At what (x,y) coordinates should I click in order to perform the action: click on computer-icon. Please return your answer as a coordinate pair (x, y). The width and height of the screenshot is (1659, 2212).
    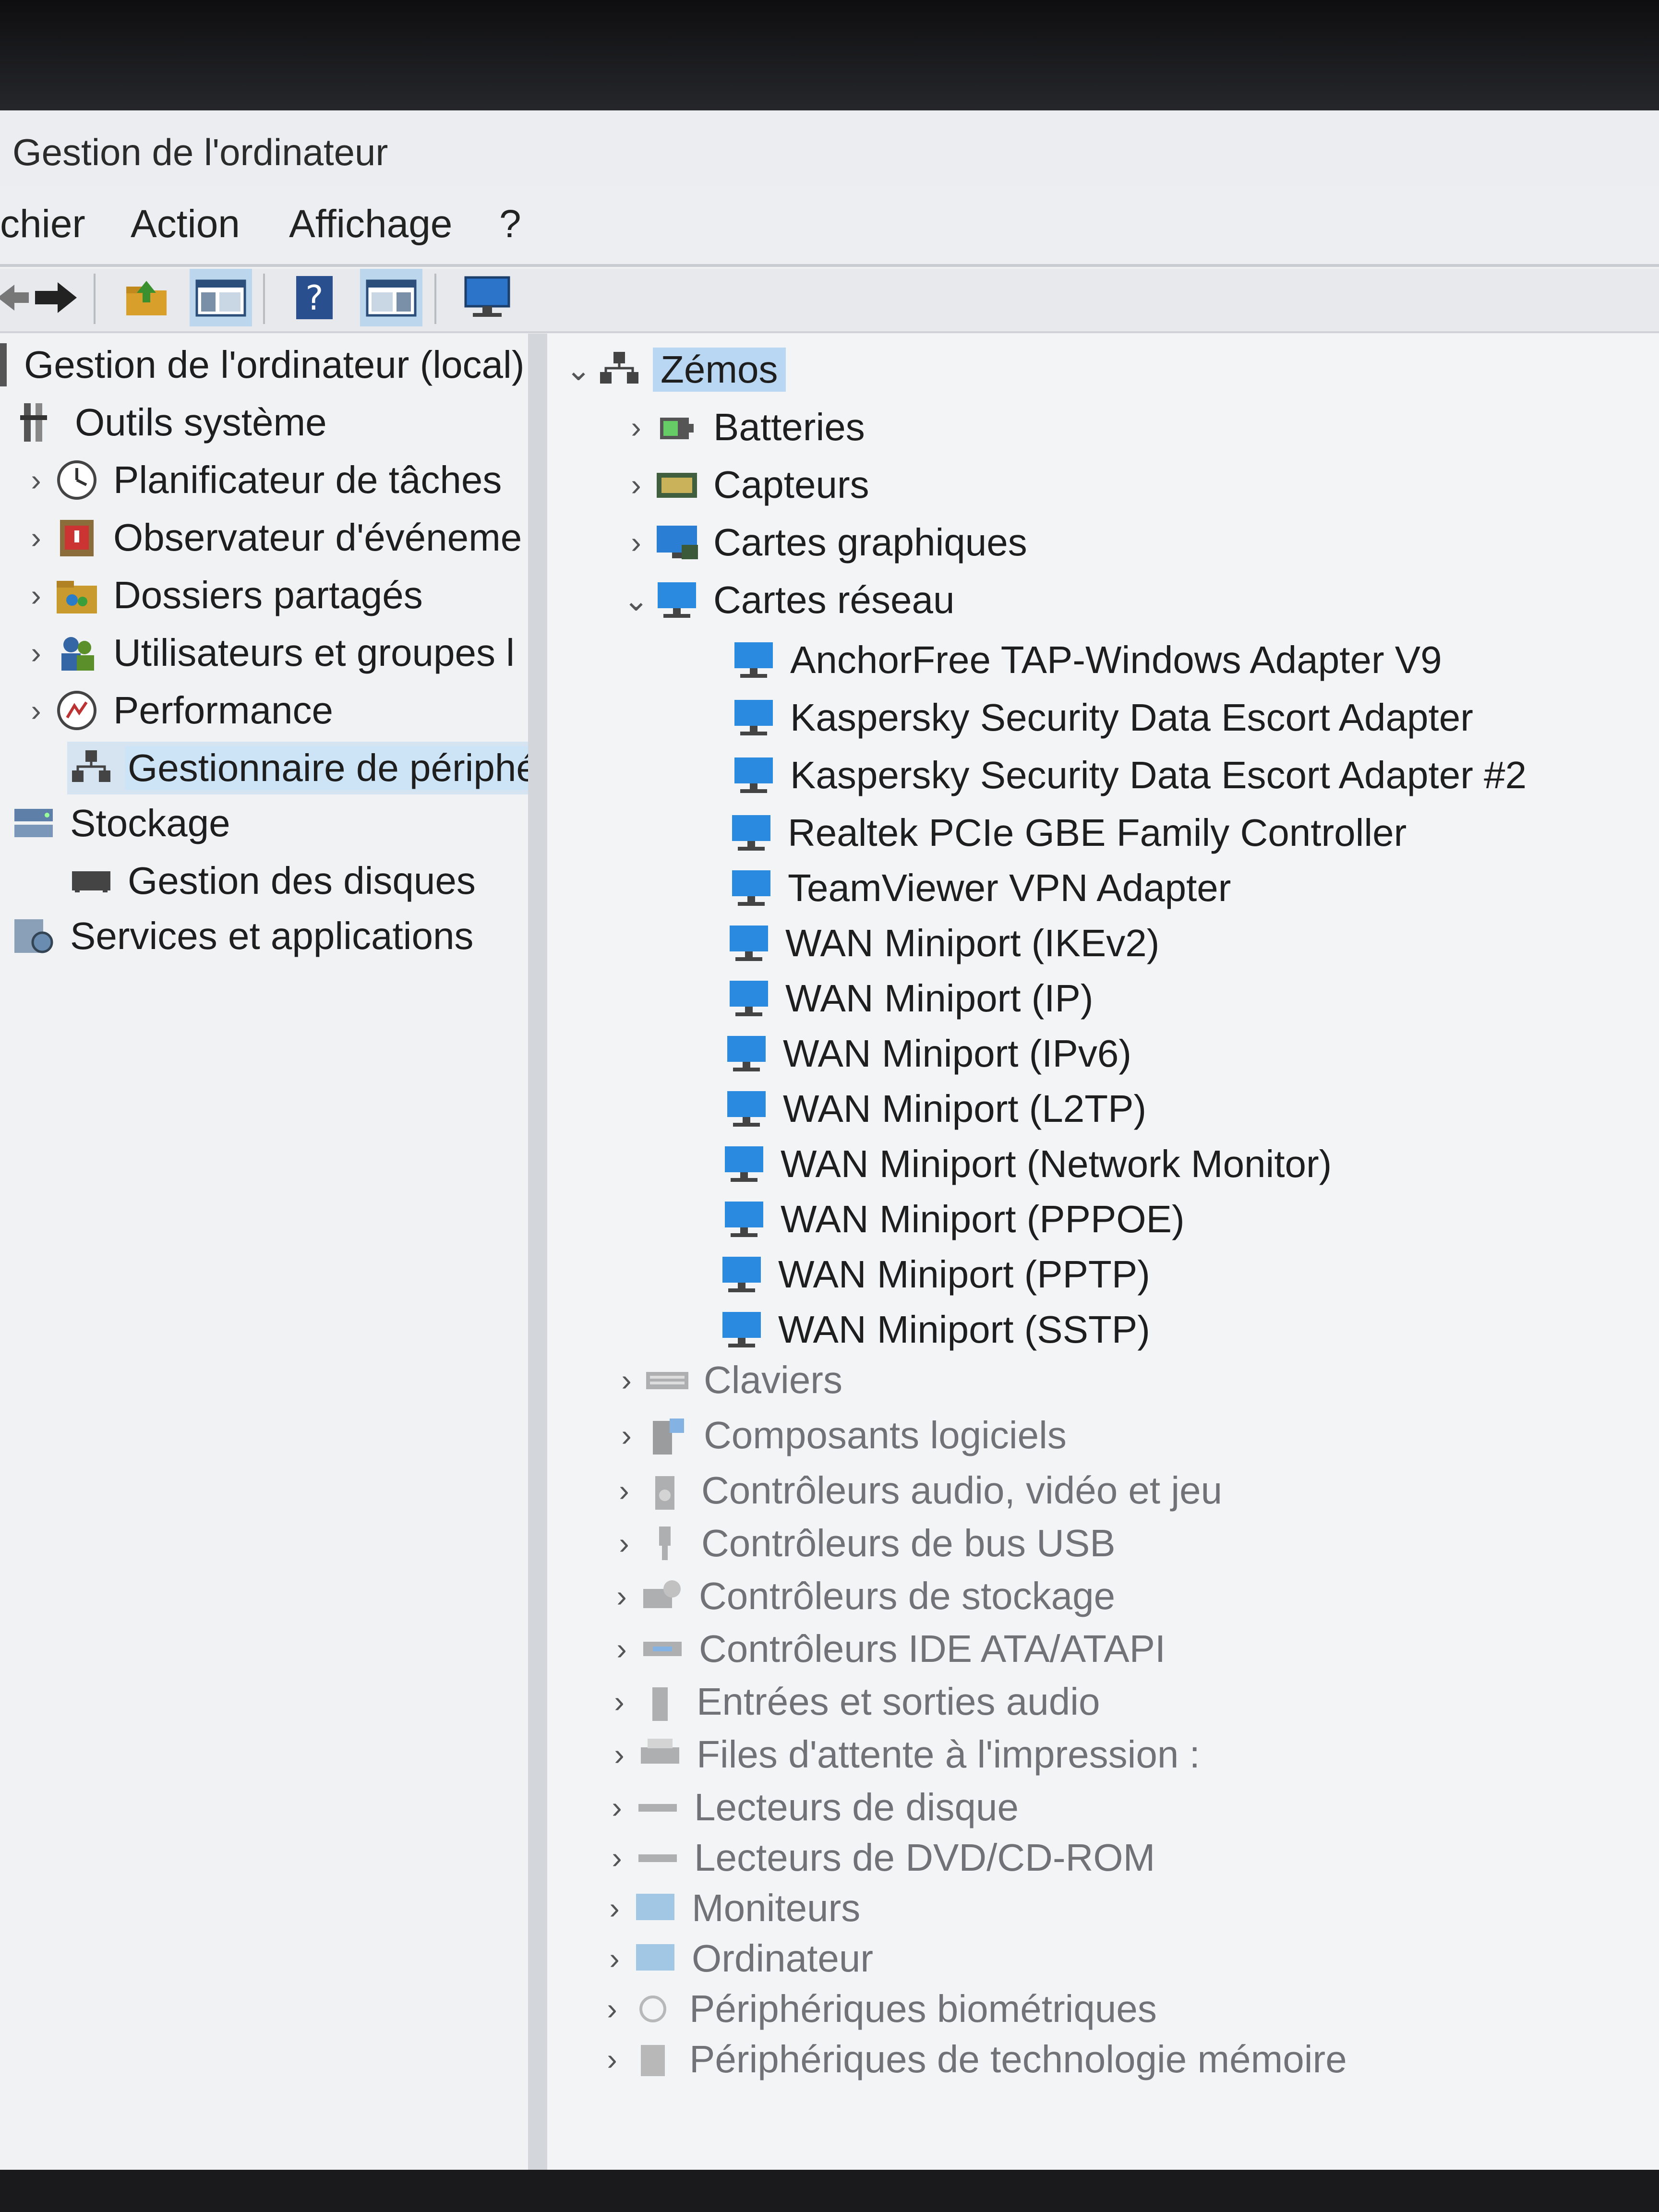
    Looking at the image, I should click on (487, 297).